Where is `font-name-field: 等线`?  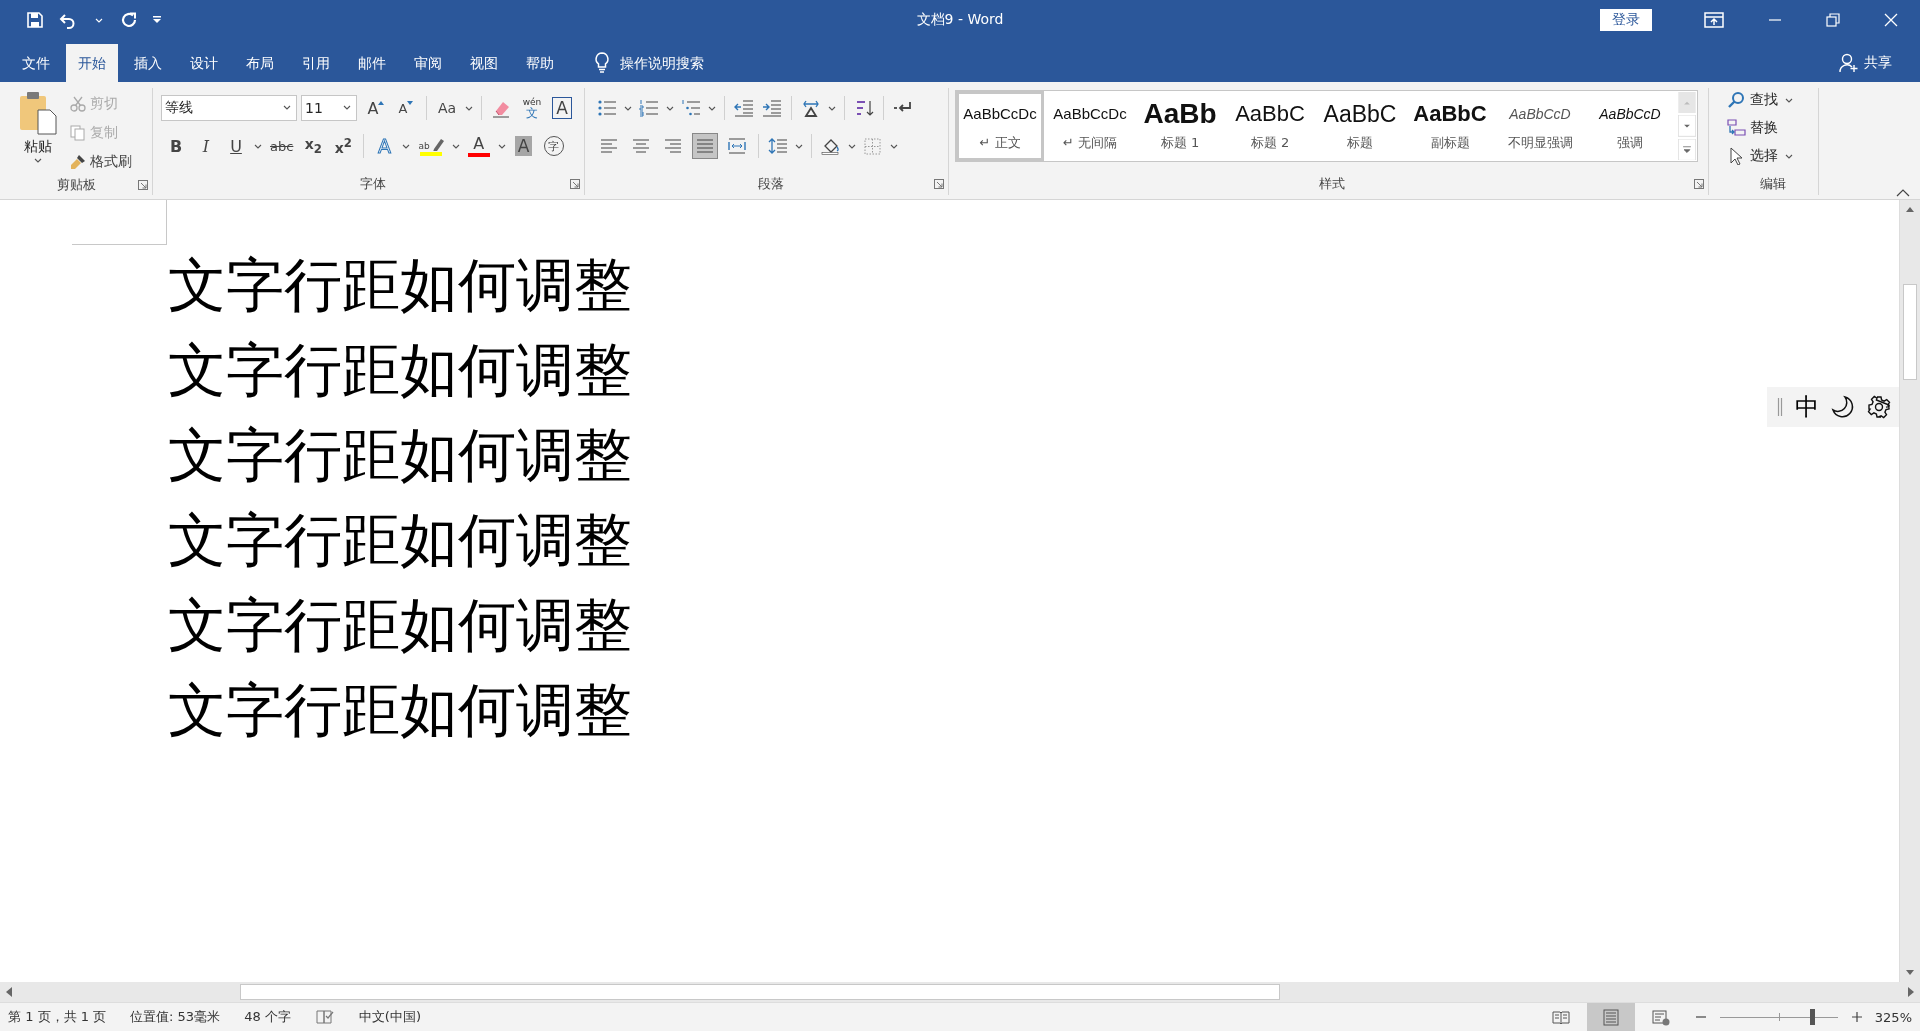
font-name-field: 等线 is located at coordinates (229, 108).